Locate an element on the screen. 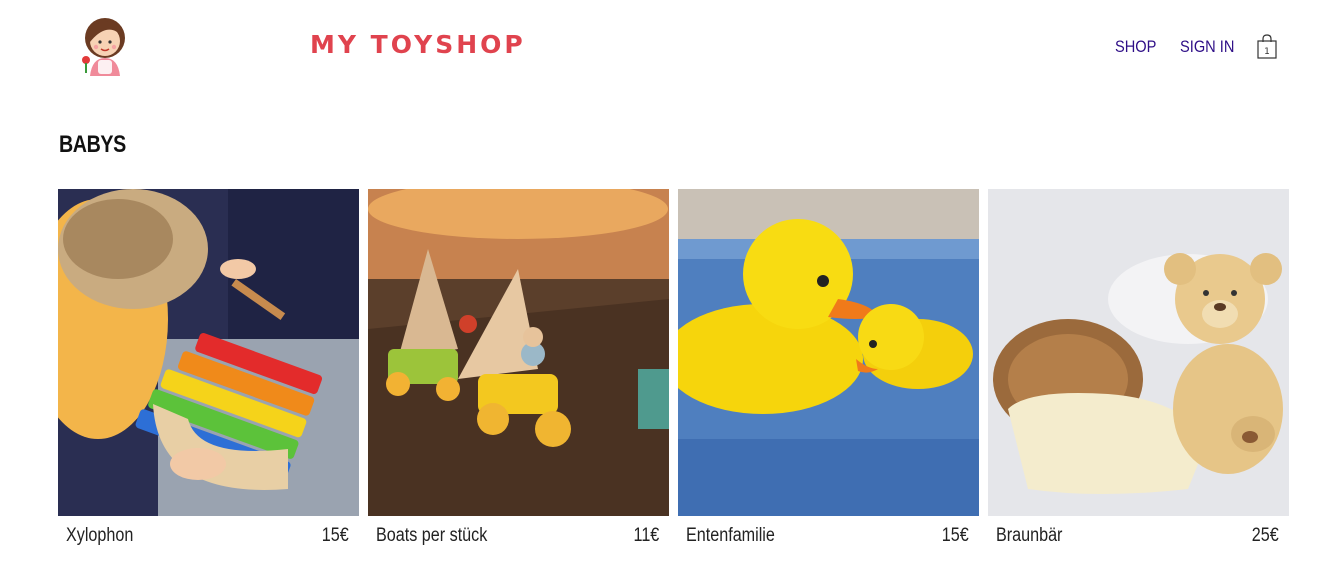 The height and width of the screenshot is (569, 1343). product-price: 25€ is located at coordinates (1265, 535).